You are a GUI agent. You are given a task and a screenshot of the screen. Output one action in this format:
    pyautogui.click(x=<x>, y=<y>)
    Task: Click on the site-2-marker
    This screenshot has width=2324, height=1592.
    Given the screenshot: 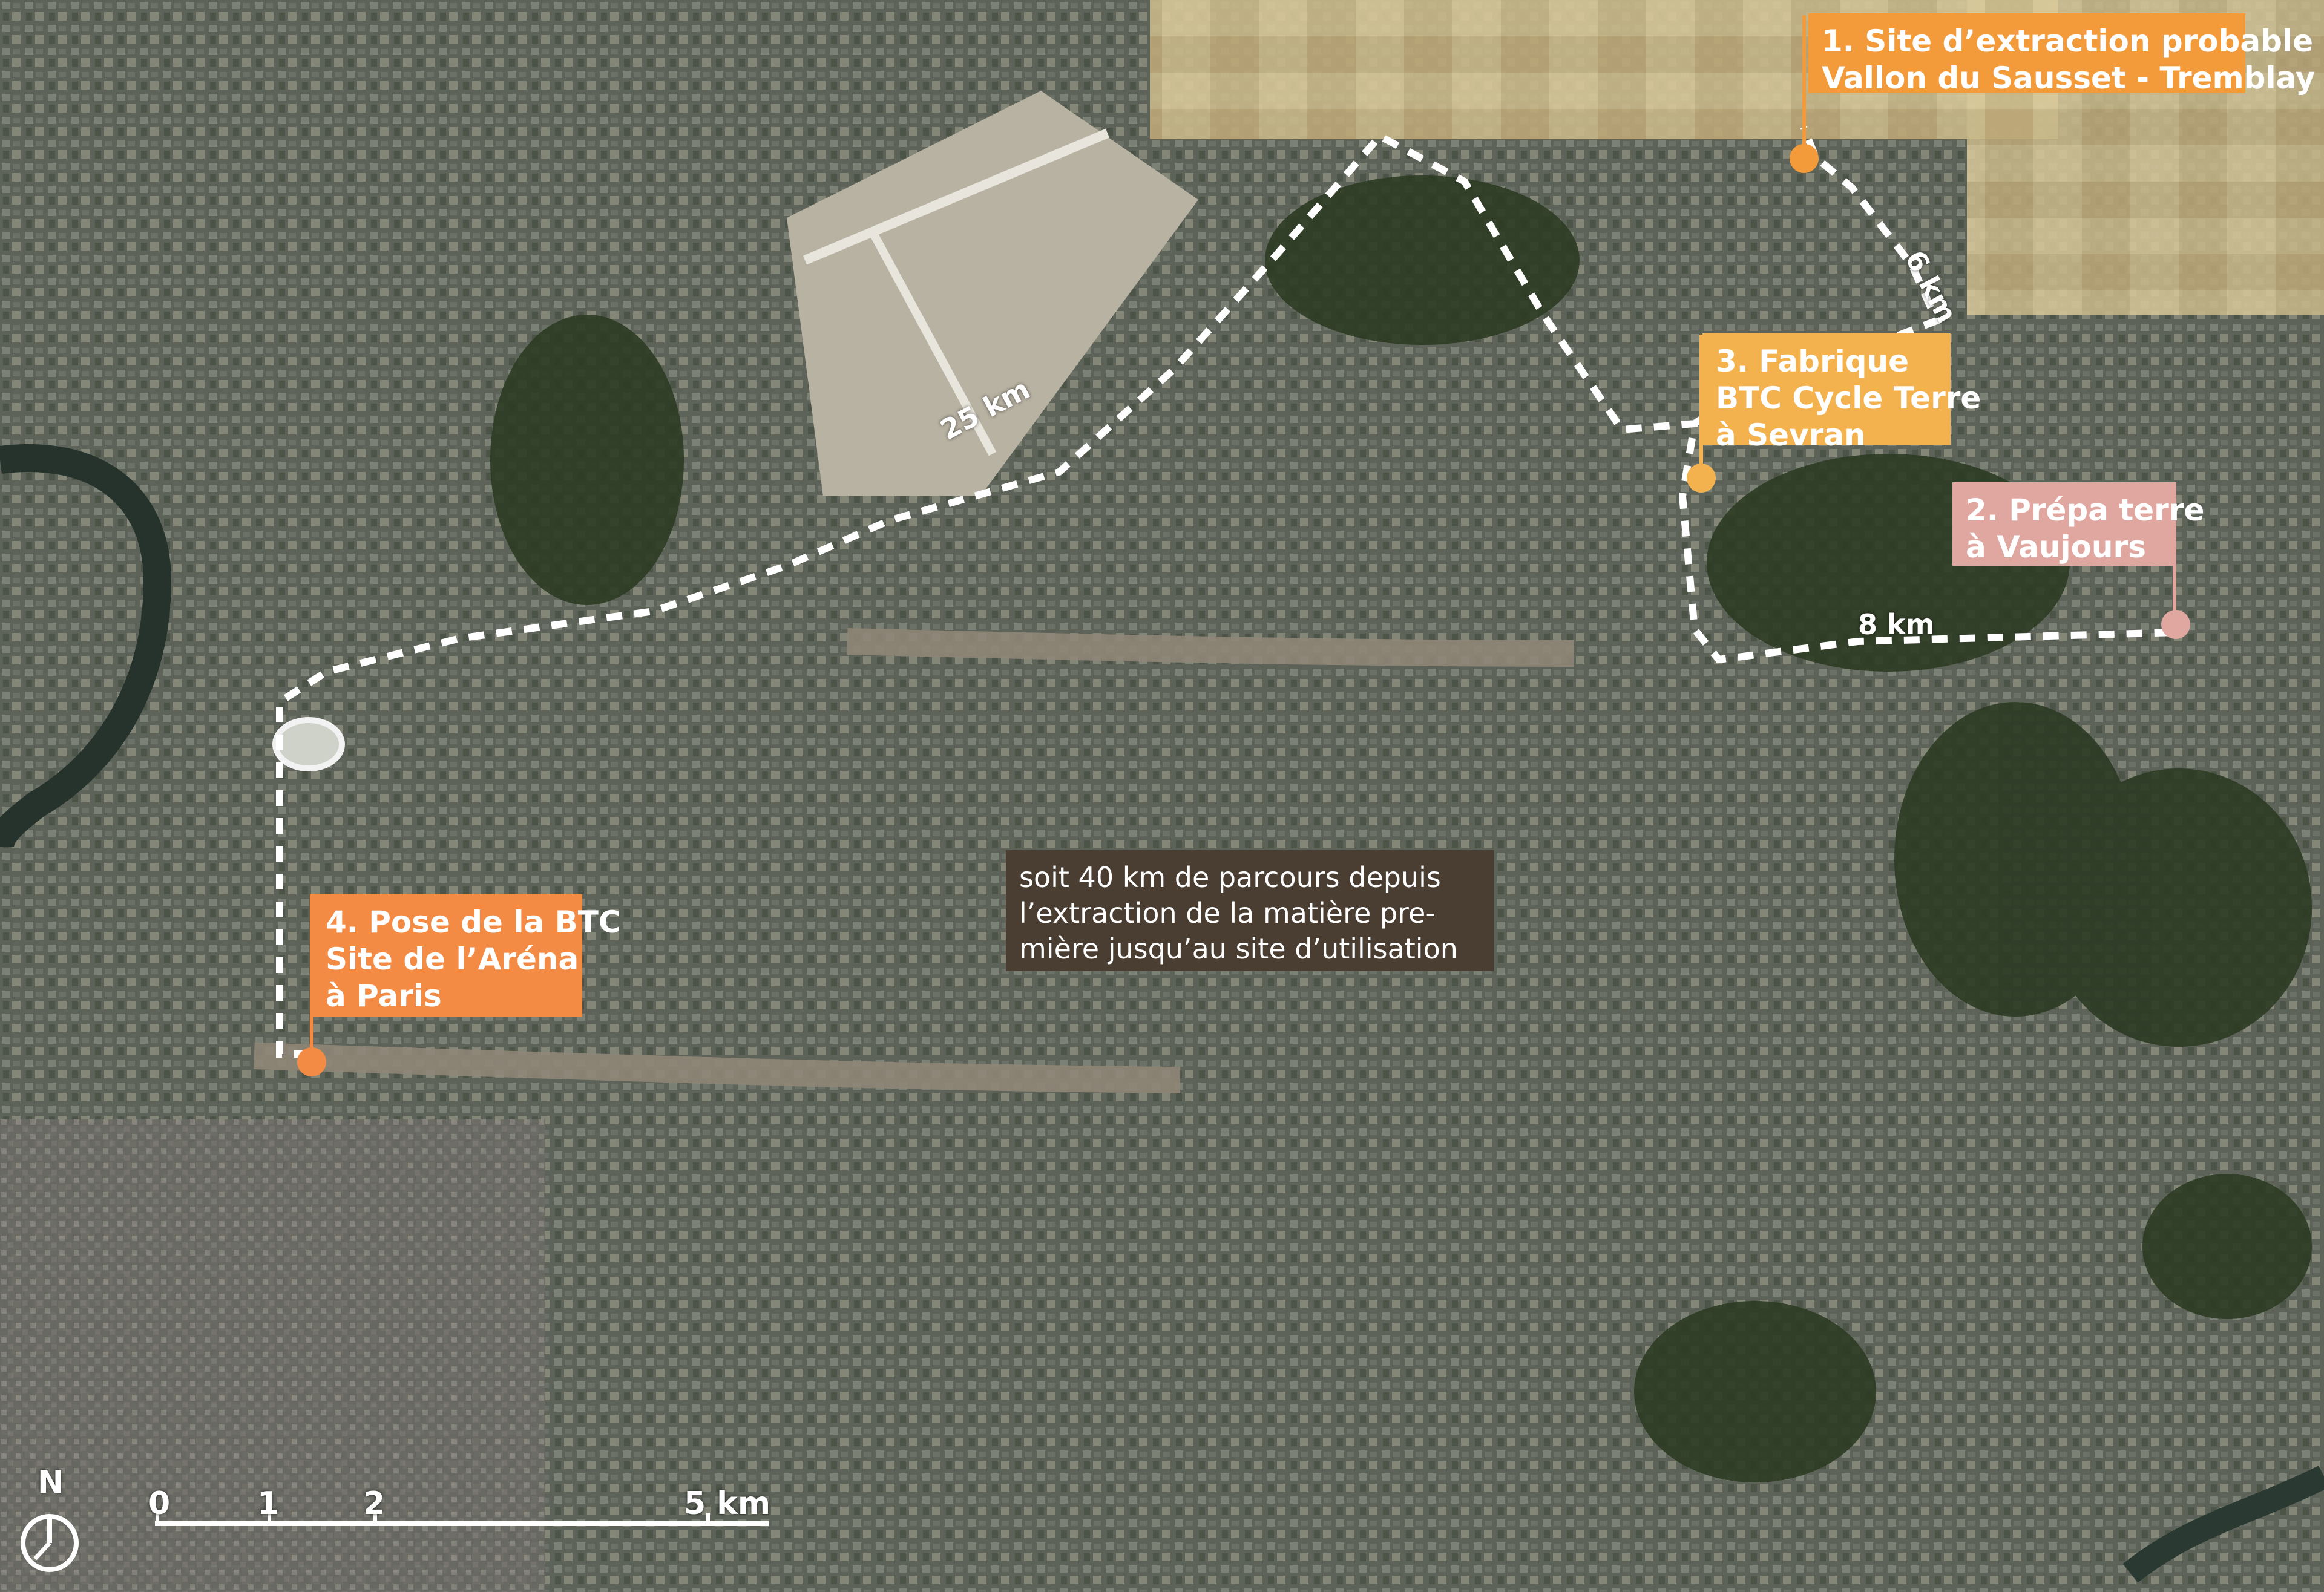 What is the action you would take?
    pyautogui.click(x=2175, y=624)
    